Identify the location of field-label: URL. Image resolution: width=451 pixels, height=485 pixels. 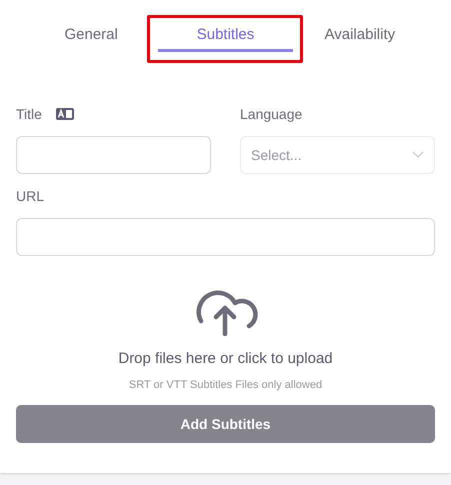
(30, 196).